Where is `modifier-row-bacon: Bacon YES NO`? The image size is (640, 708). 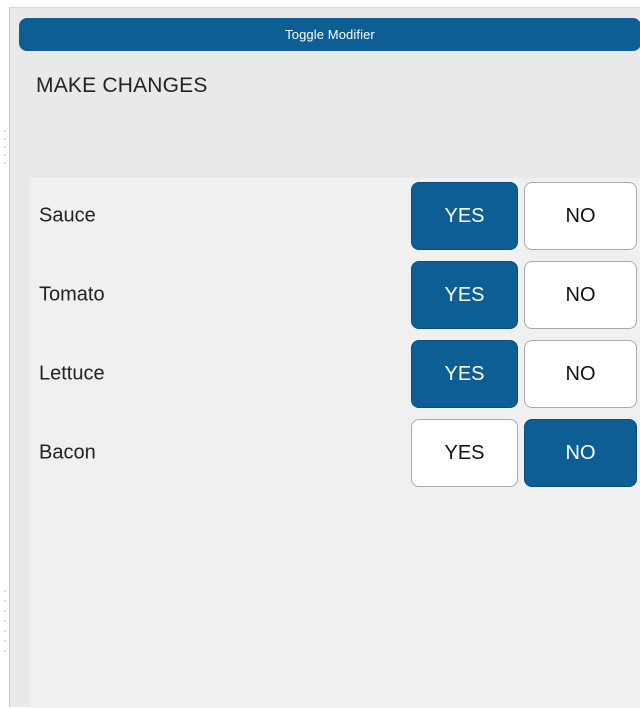 modifier-row-bacon: Bacon YES NO is located at coordinates (335, 453).